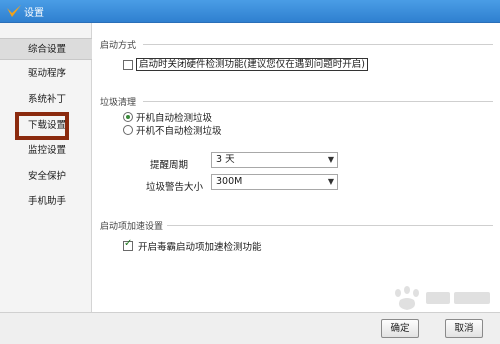 The height and width of the screenshot is (344, 500). What do you see at coordinates (400, 328) in the screenshot?
I see `ok-button: 确定` at bounding box center [400, 328].